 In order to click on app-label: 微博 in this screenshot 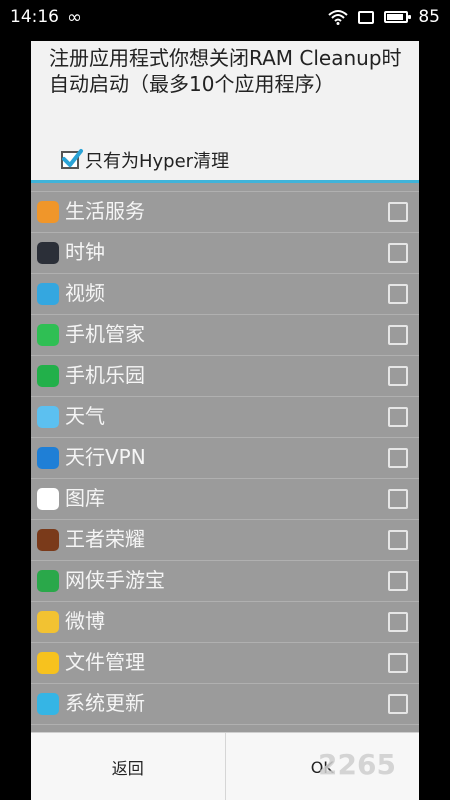, I will do `click(85, 621)`.